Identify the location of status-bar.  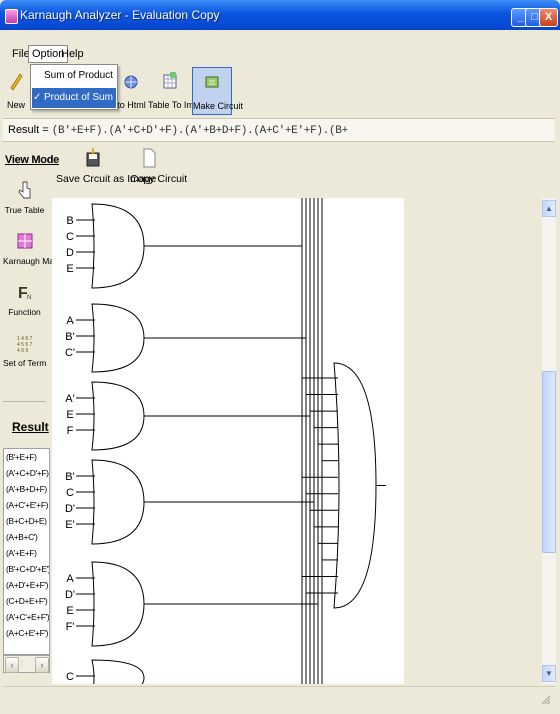
(279, 697).